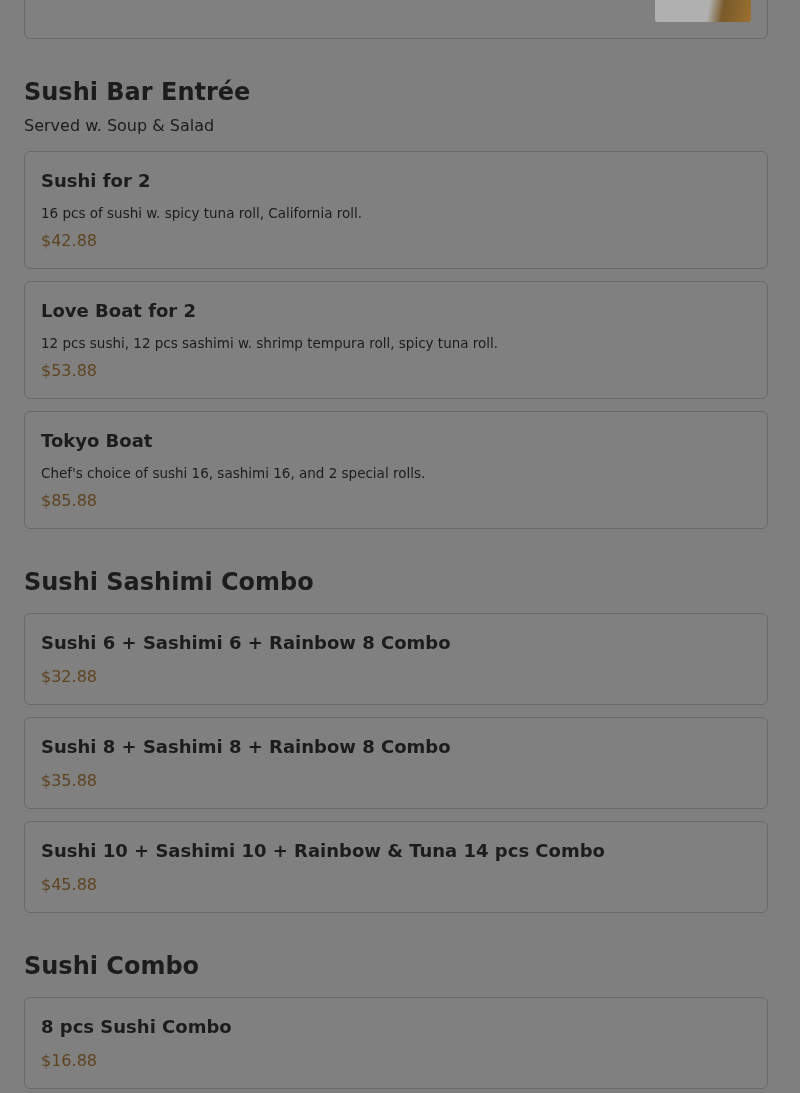  Describe the element at coordinates (246, 643) in the screenshot. I see `item-name: Sushi 6 + Sashimi 6 + Rainbow 8 Combo` at that location.